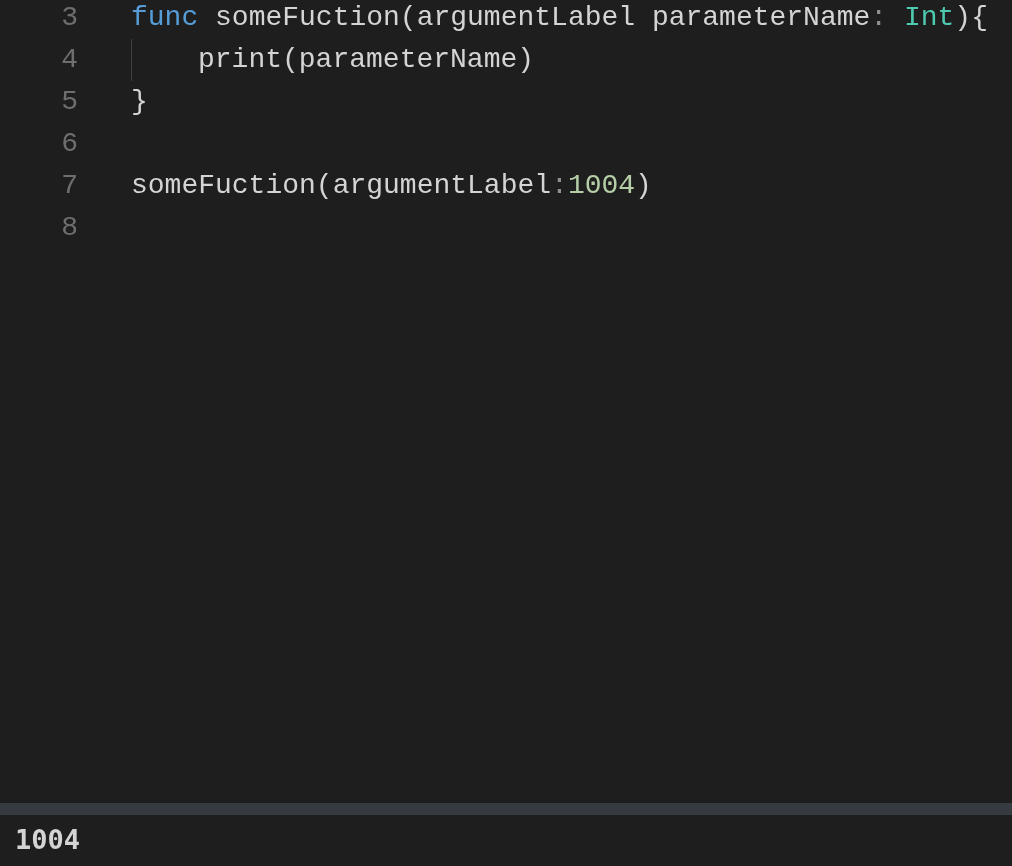  I want to click on code-line: someFuction(argumentLabel:1004), so click(391, 186).